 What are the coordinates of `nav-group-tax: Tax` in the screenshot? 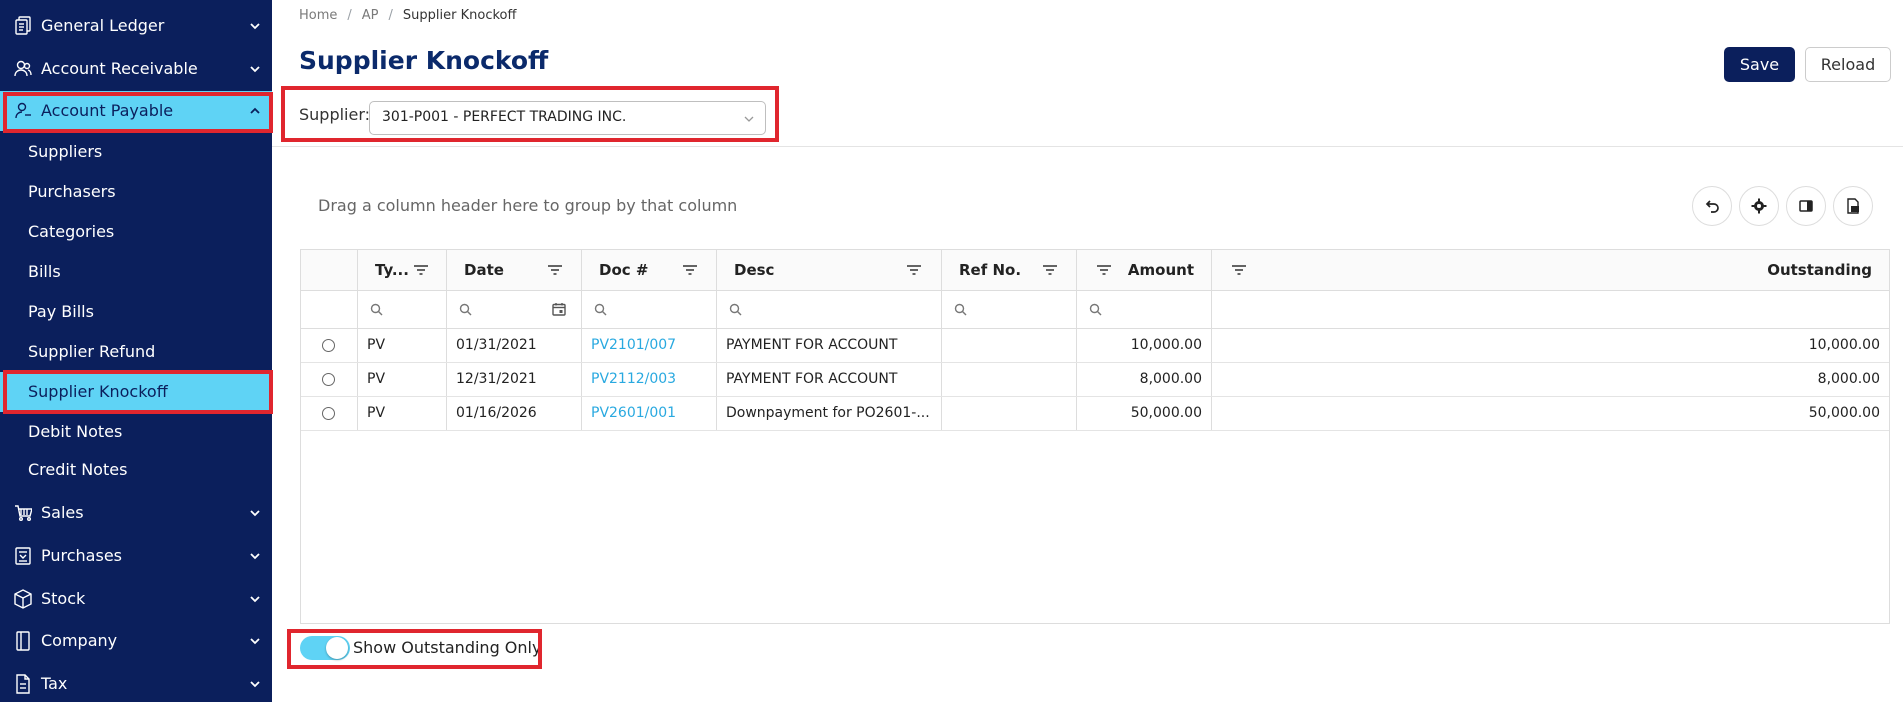 It's located at (136, 683).